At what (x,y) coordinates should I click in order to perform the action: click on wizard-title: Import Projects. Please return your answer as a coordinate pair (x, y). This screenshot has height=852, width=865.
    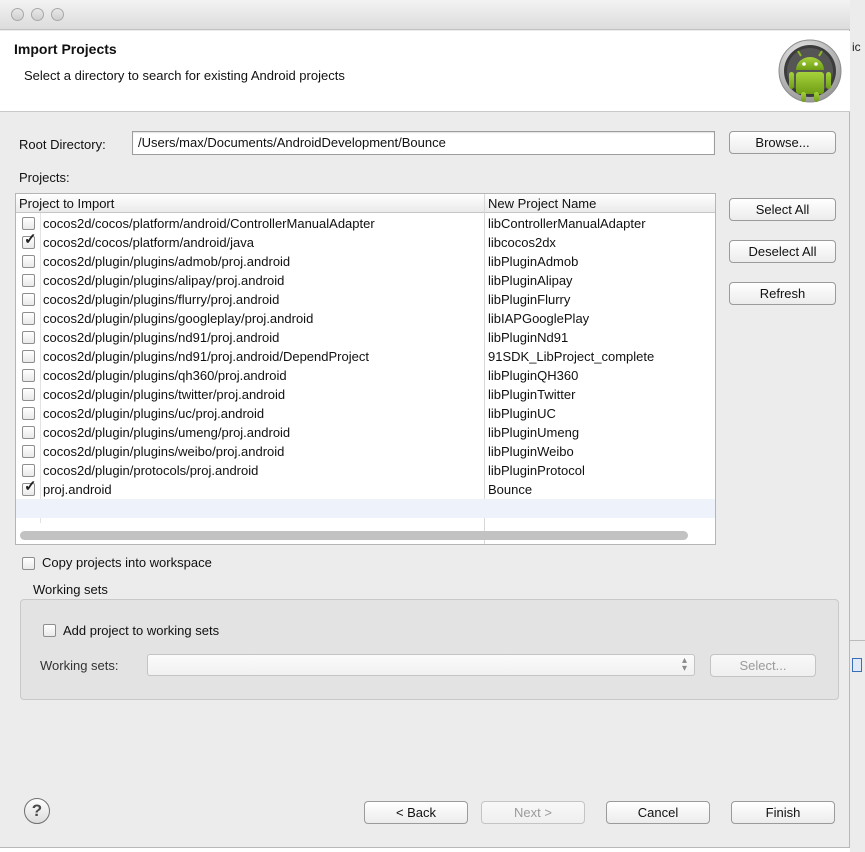
    Looking at the image, I should click on (65, 49).